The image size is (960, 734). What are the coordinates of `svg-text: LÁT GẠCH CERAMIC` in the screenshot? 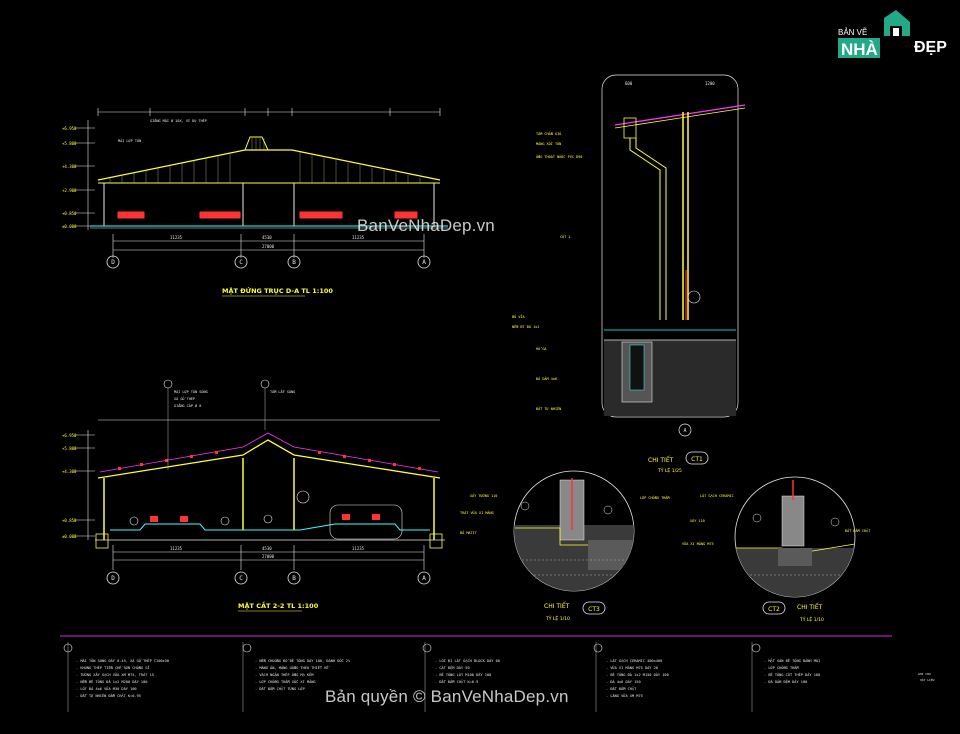 It's located at (717, 495).